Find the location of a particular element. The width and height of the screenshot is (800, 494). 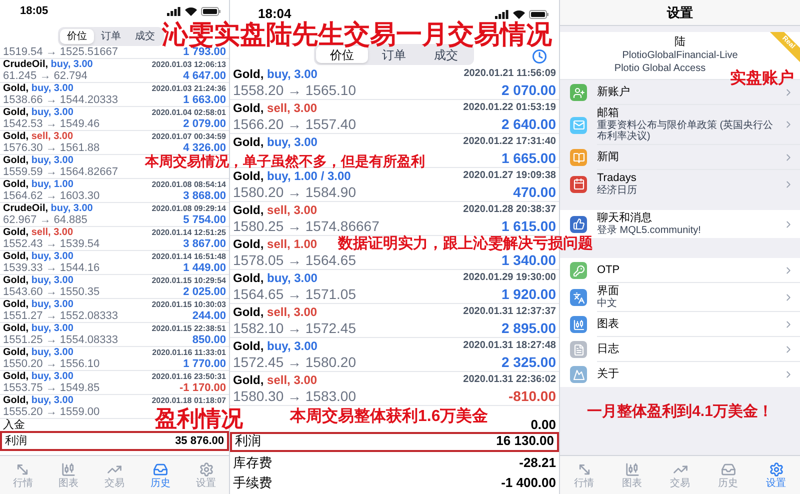

account-company: Plotio Global Access is located at coordinates (660, 68).